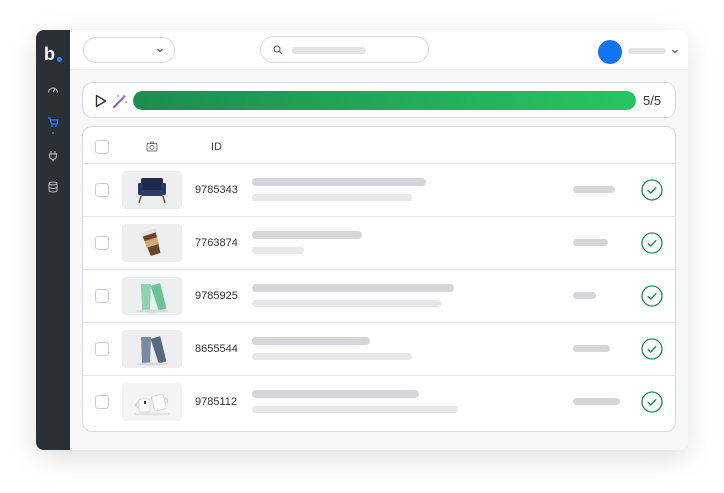 The width and height of the screenshot is (724, 493). I want to click on search-placeholder-bar, so click(329, 50).